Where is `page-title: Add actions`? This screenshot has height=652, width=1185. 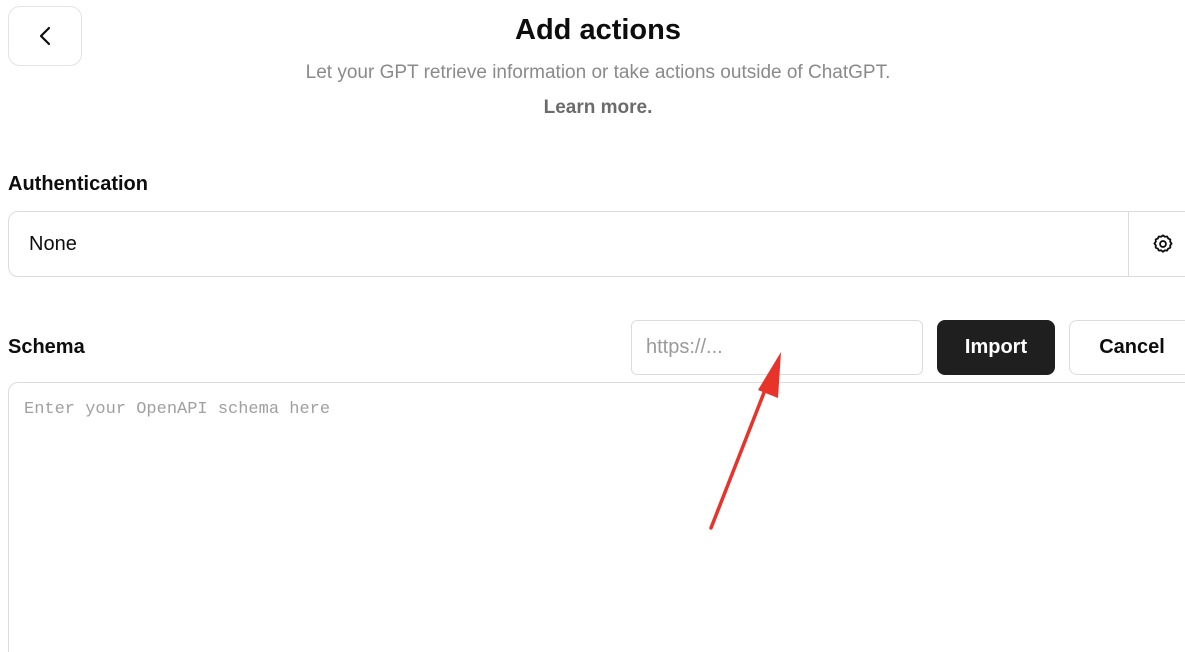
page-title: Add actions is located at coordinates (598, 30).